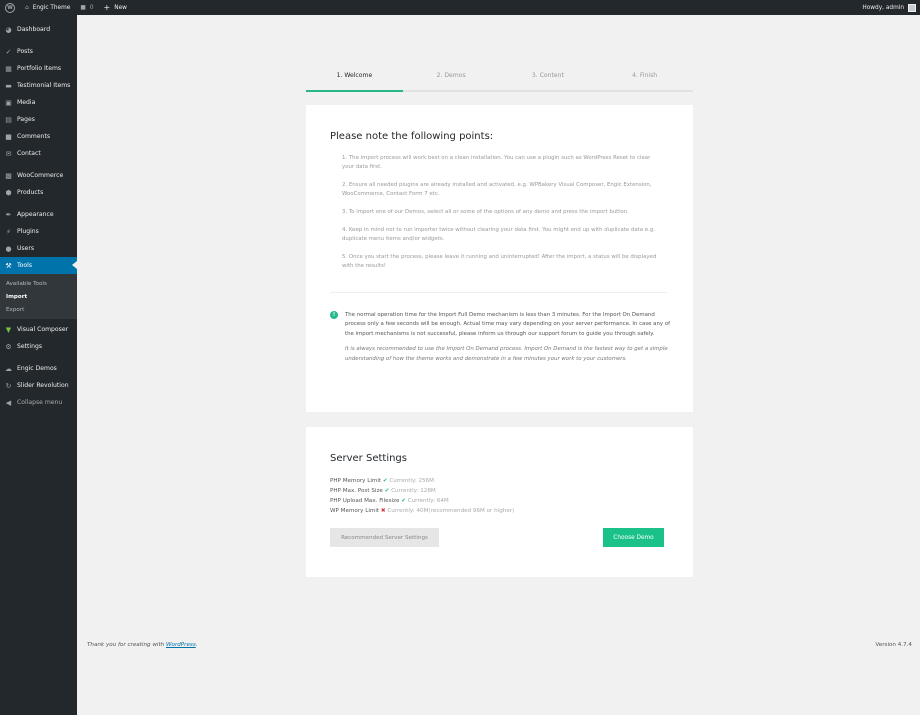  Describe the element at coordinates (8, 368) in the screenshot. I see `engic-icon: ☁` at that location.